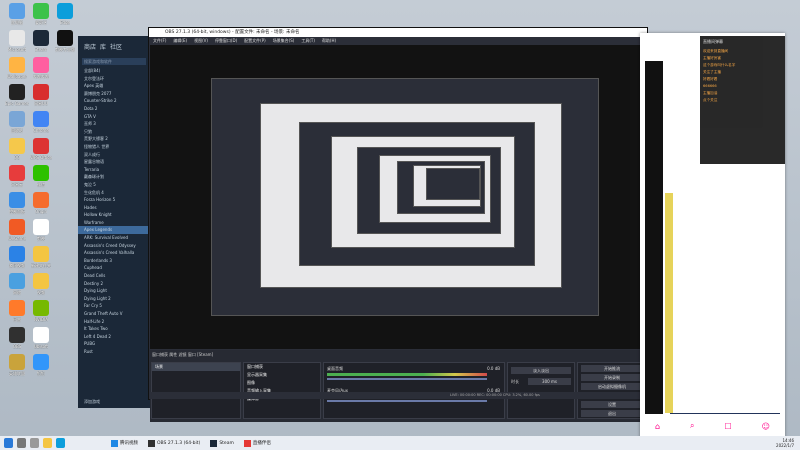 The width and height of the screenshot is (800, 450). What do you see at coordinates (114, 139) in the screenshot?
I see `steam-game-item: 荒野大镖客 2` at bounding box center [114, 139].